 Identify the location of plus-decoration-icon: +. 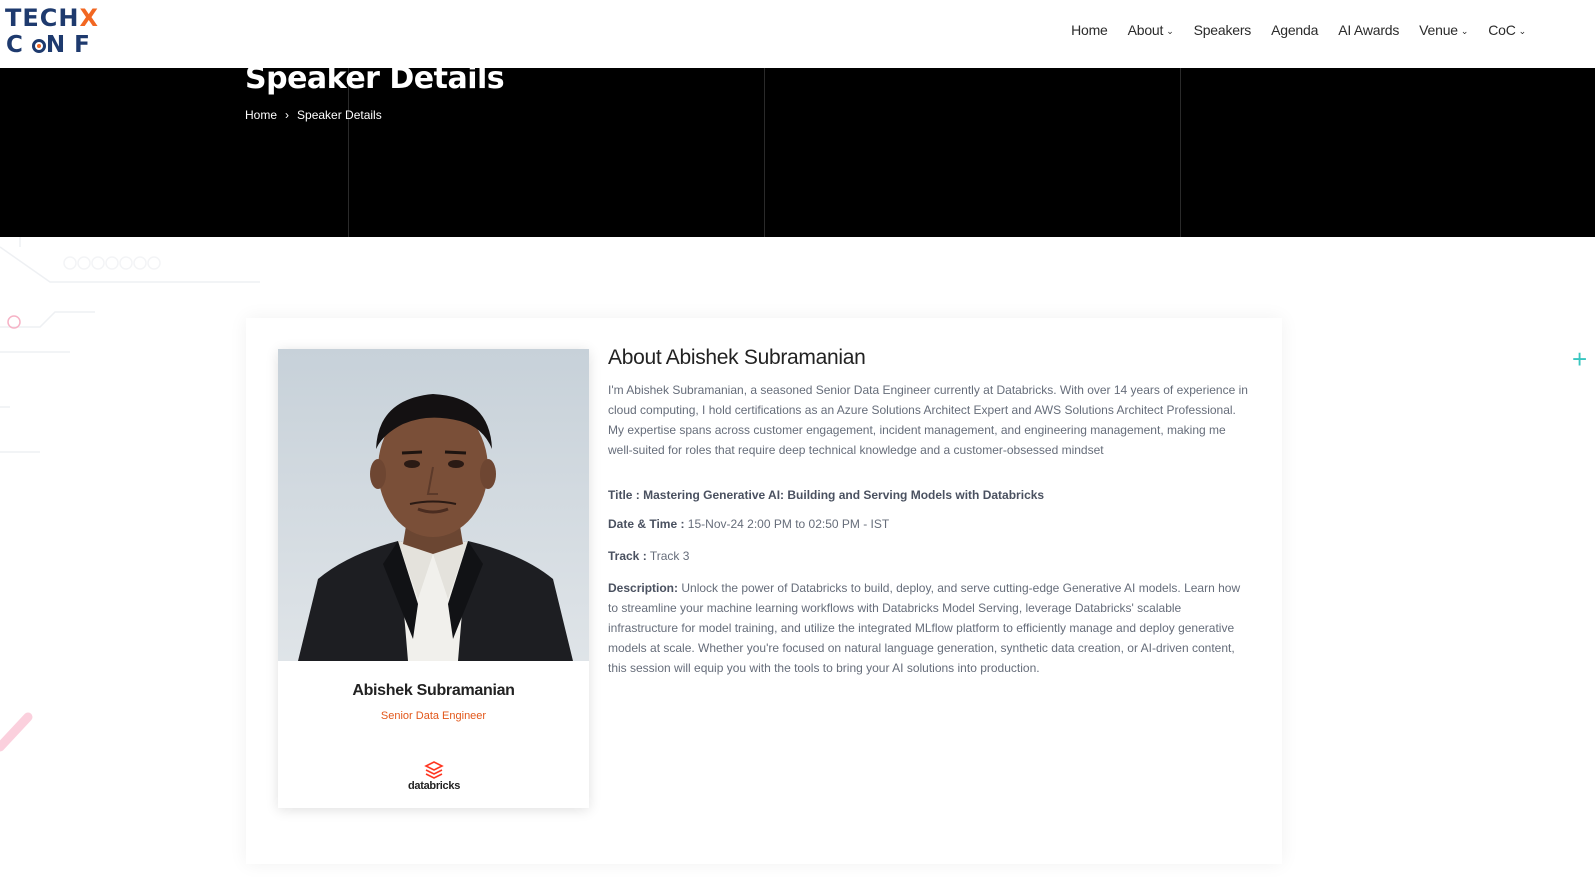
(1580, 359).